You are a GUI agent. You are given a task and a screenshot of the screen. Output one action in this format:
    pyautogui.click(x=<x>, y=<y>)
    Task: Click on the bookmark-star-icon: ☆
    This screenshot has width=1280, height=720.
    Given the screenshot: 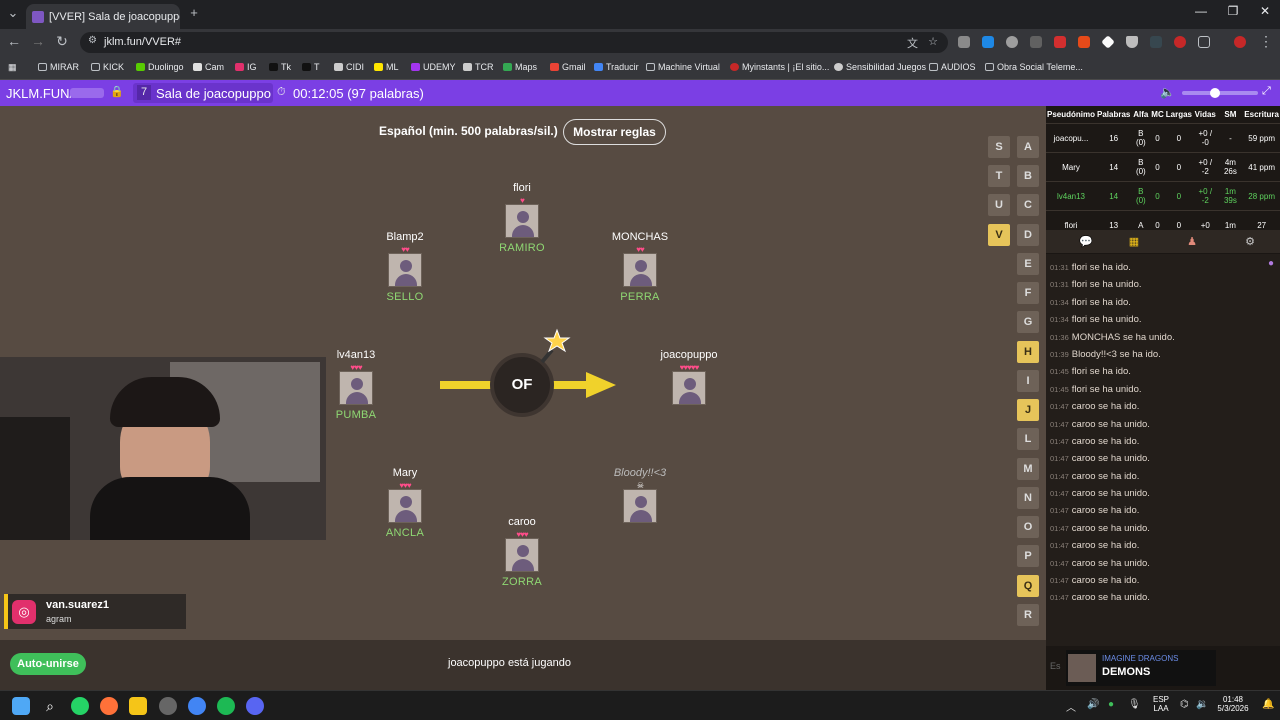 What is the action you would take?
    pyautogui.click(x=933, y=41)
    